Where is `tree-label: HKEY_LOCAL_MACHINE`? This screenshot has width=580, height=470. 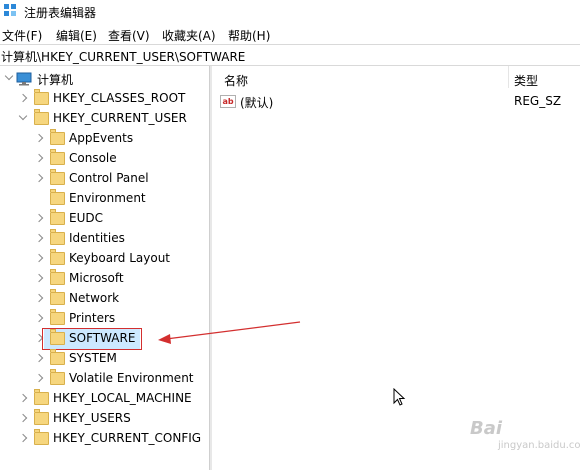
tree-label: HKEY_LOCAL_MACHINE is located at coordinates (122, 398).